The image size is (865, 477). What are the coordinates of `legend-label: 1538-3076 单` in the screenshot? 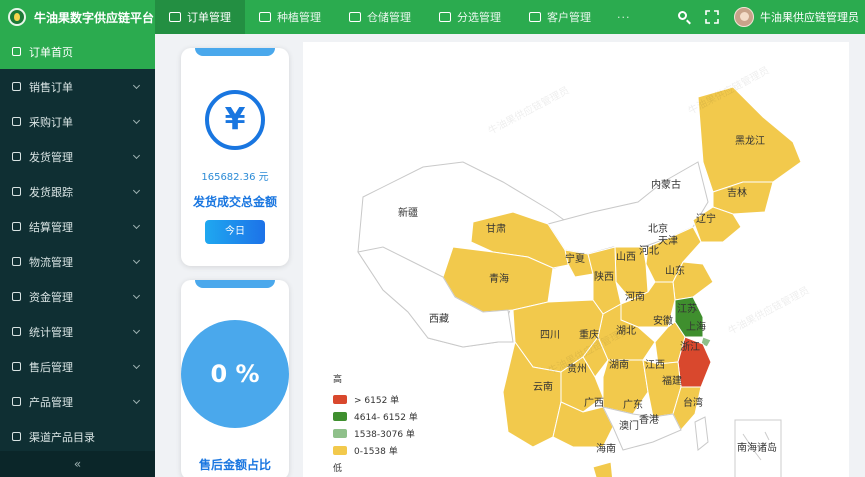 It's located at (384, 435).